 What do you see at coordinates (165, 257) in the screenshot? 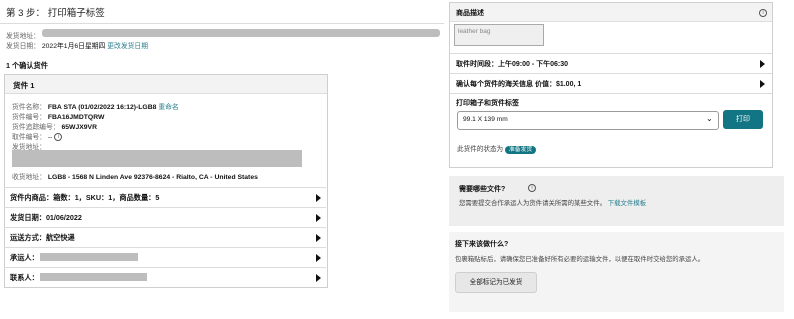
I see `carrier-row: 承运人：` at bounding box center [165, 257].